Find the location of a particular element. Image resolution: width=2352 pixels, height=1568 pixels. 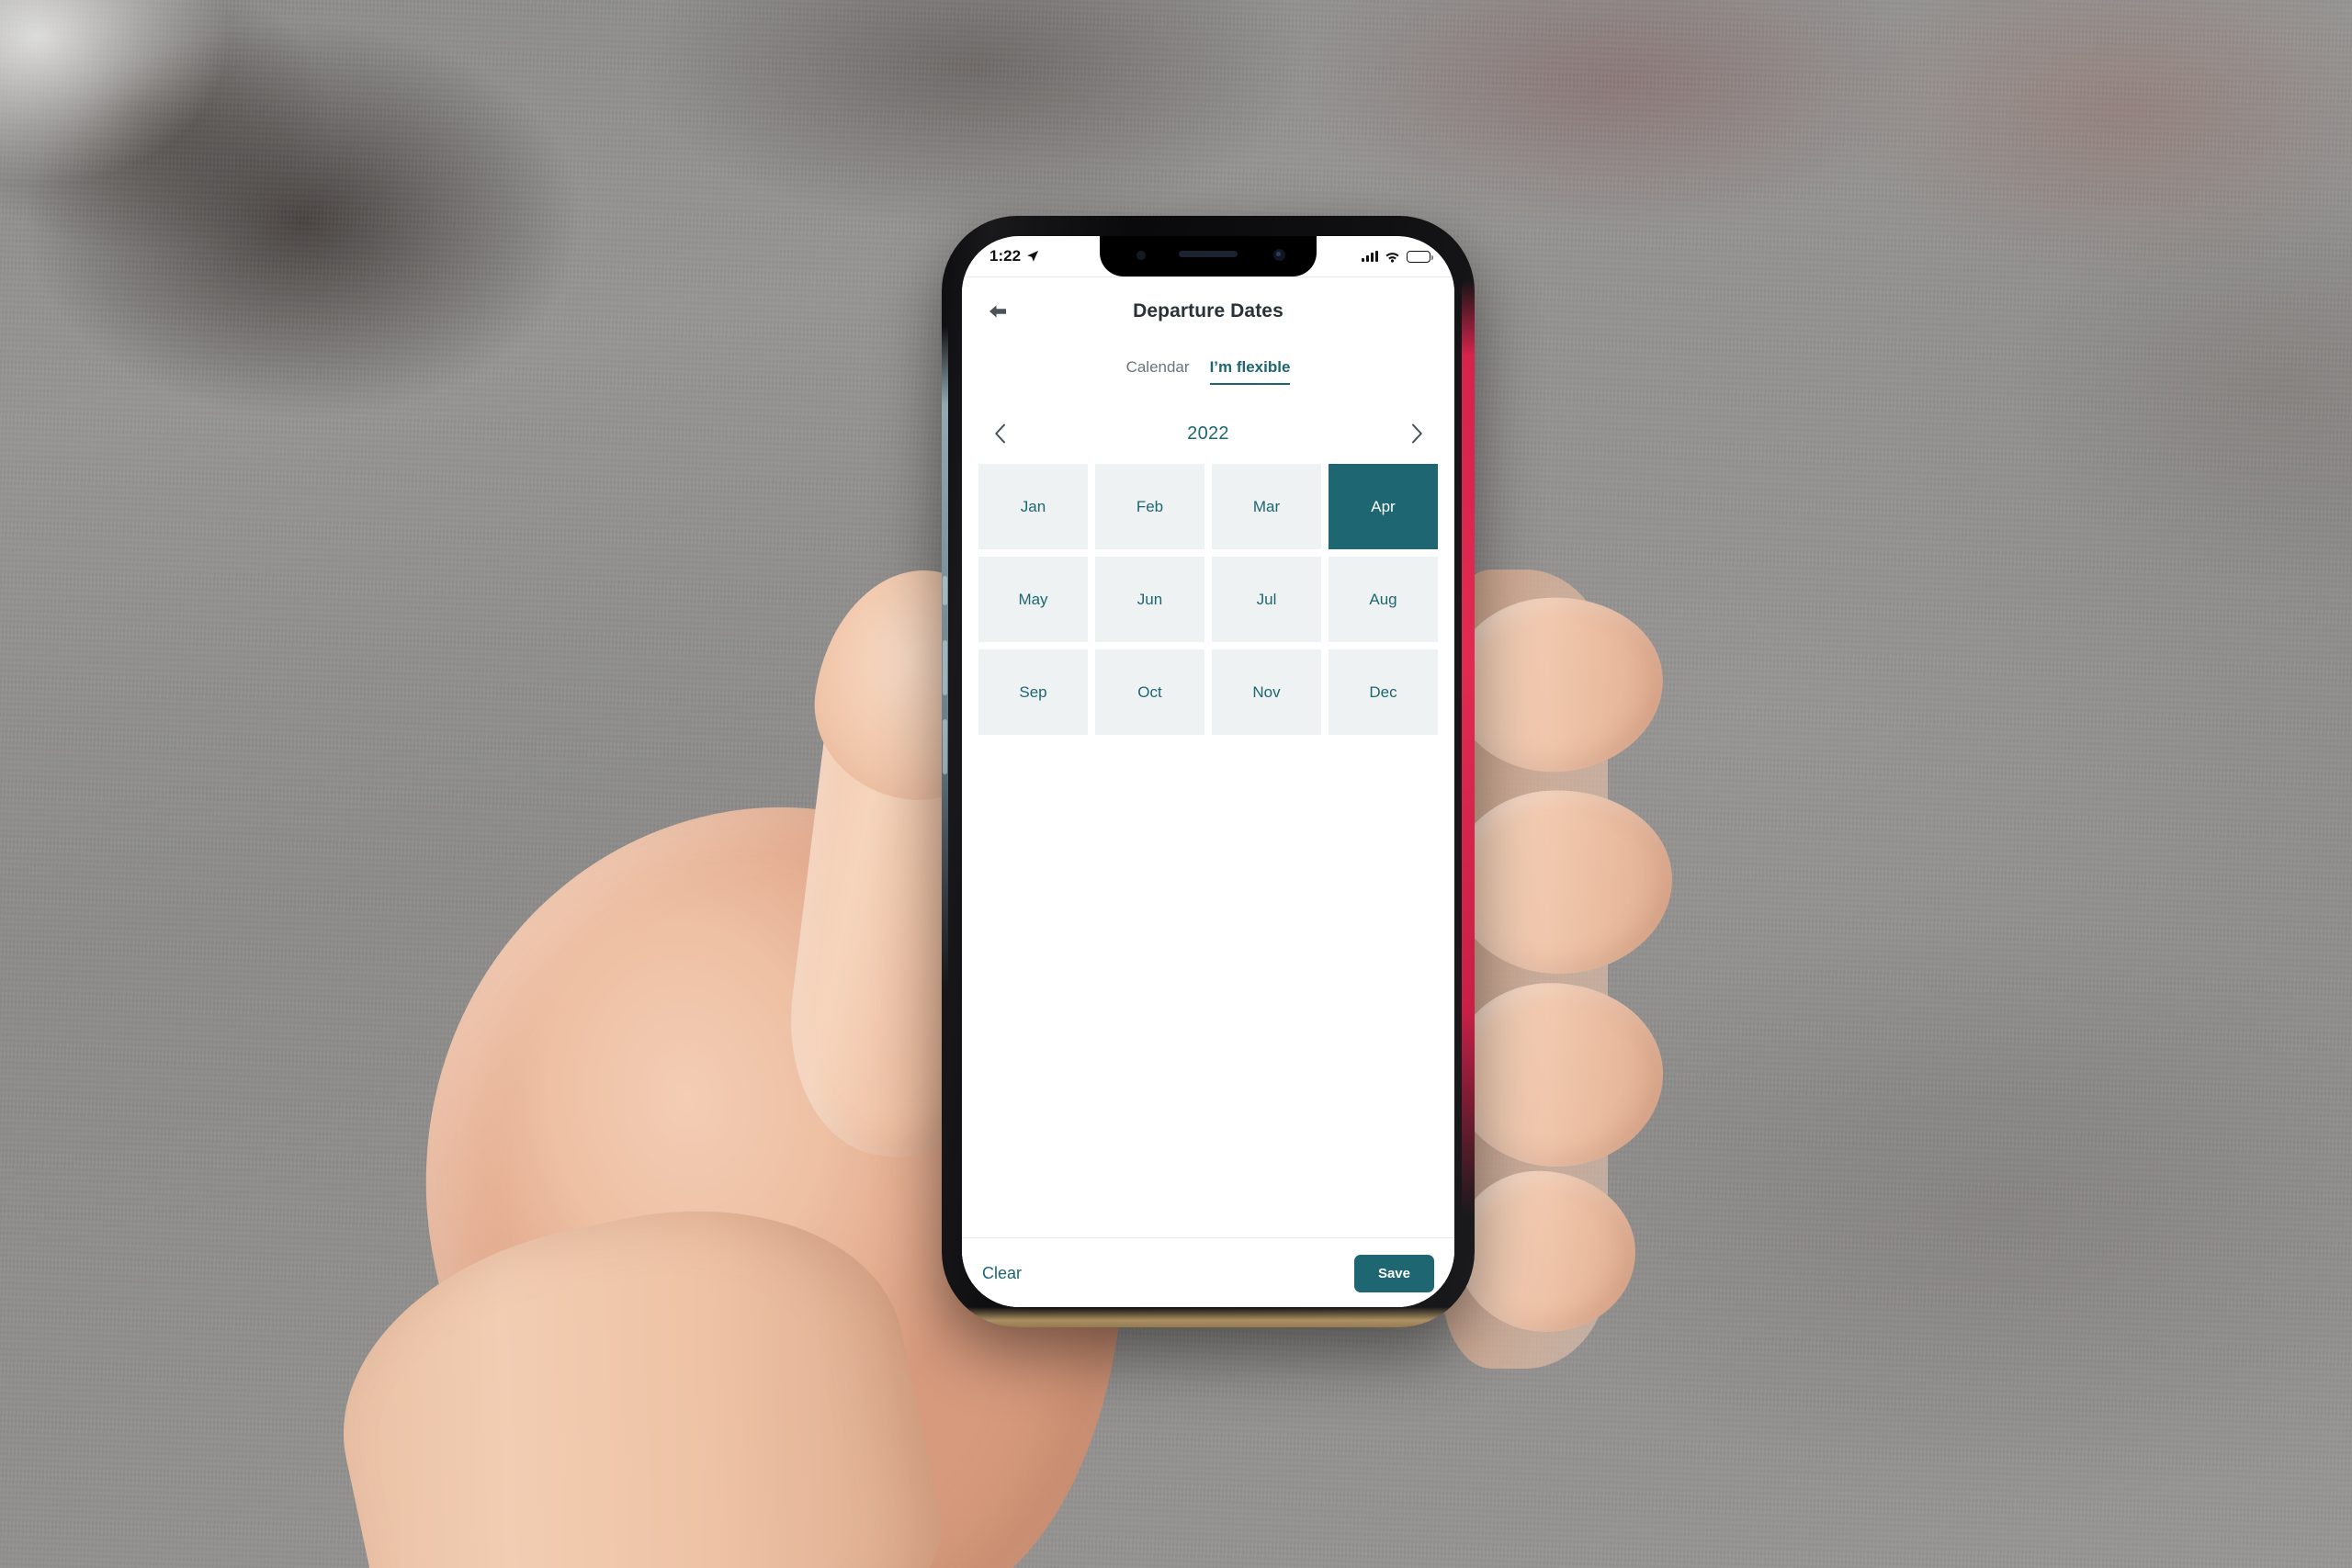

status-bar-right is located at coordinates (1398, 256).